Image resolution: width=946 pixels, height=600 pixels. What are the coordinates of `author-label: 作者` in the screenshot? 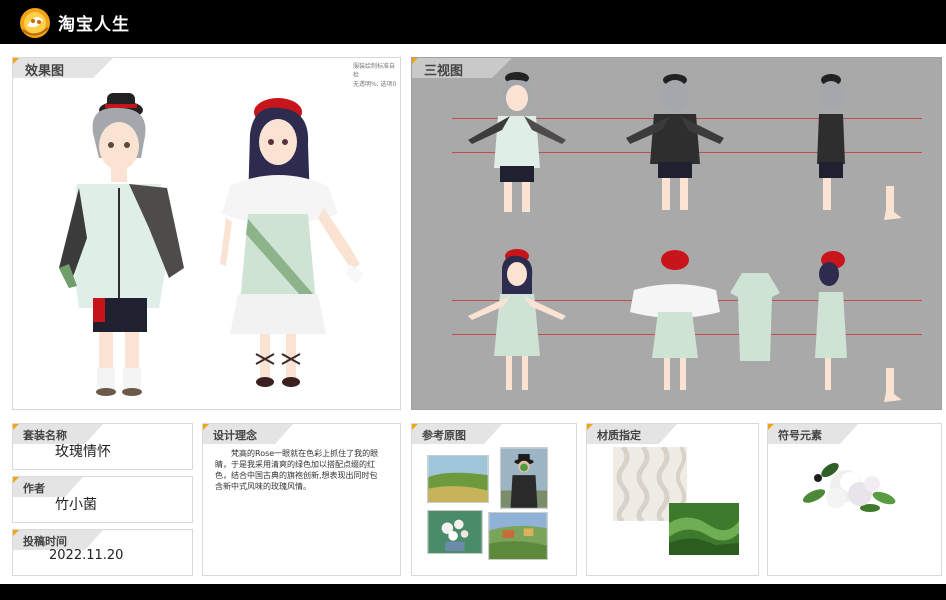 It's located at (34, 488).